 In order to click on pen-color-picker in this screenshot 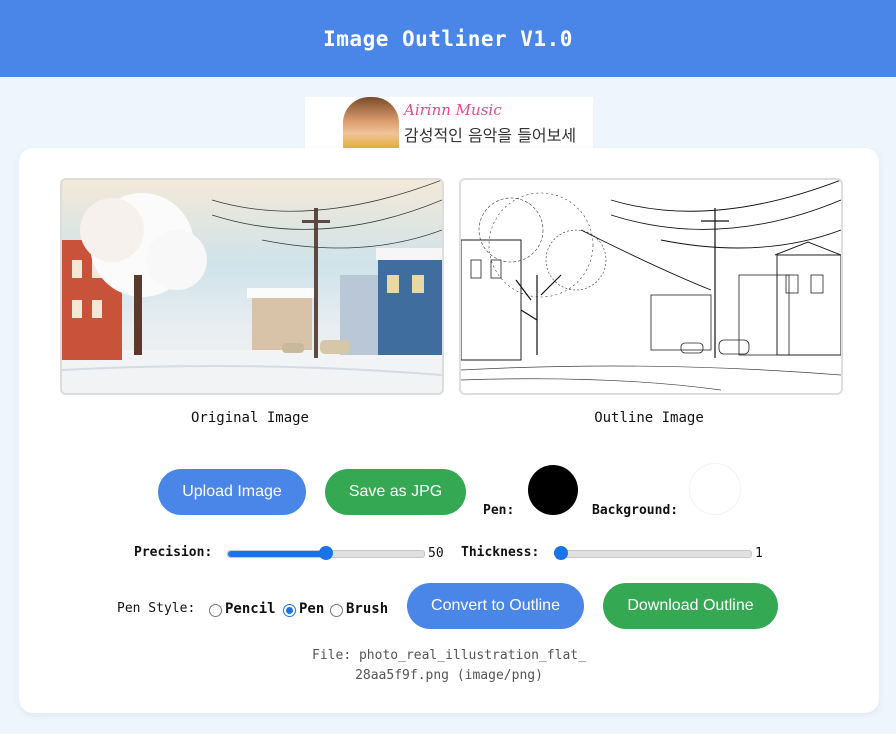, I will do `click(553, 490)`.